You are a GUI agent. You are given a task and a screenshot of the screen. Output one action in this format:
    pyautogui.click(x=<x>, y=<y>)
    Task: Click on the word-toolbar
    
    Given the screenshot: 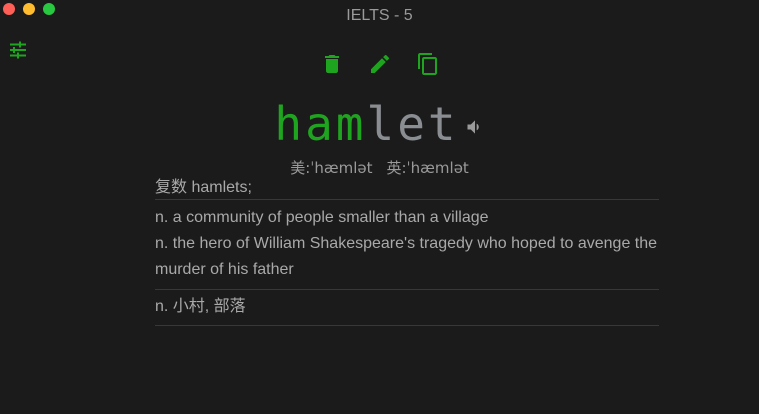 What is the action you would take?
    pyautogui.click(x=379, y=64)
    